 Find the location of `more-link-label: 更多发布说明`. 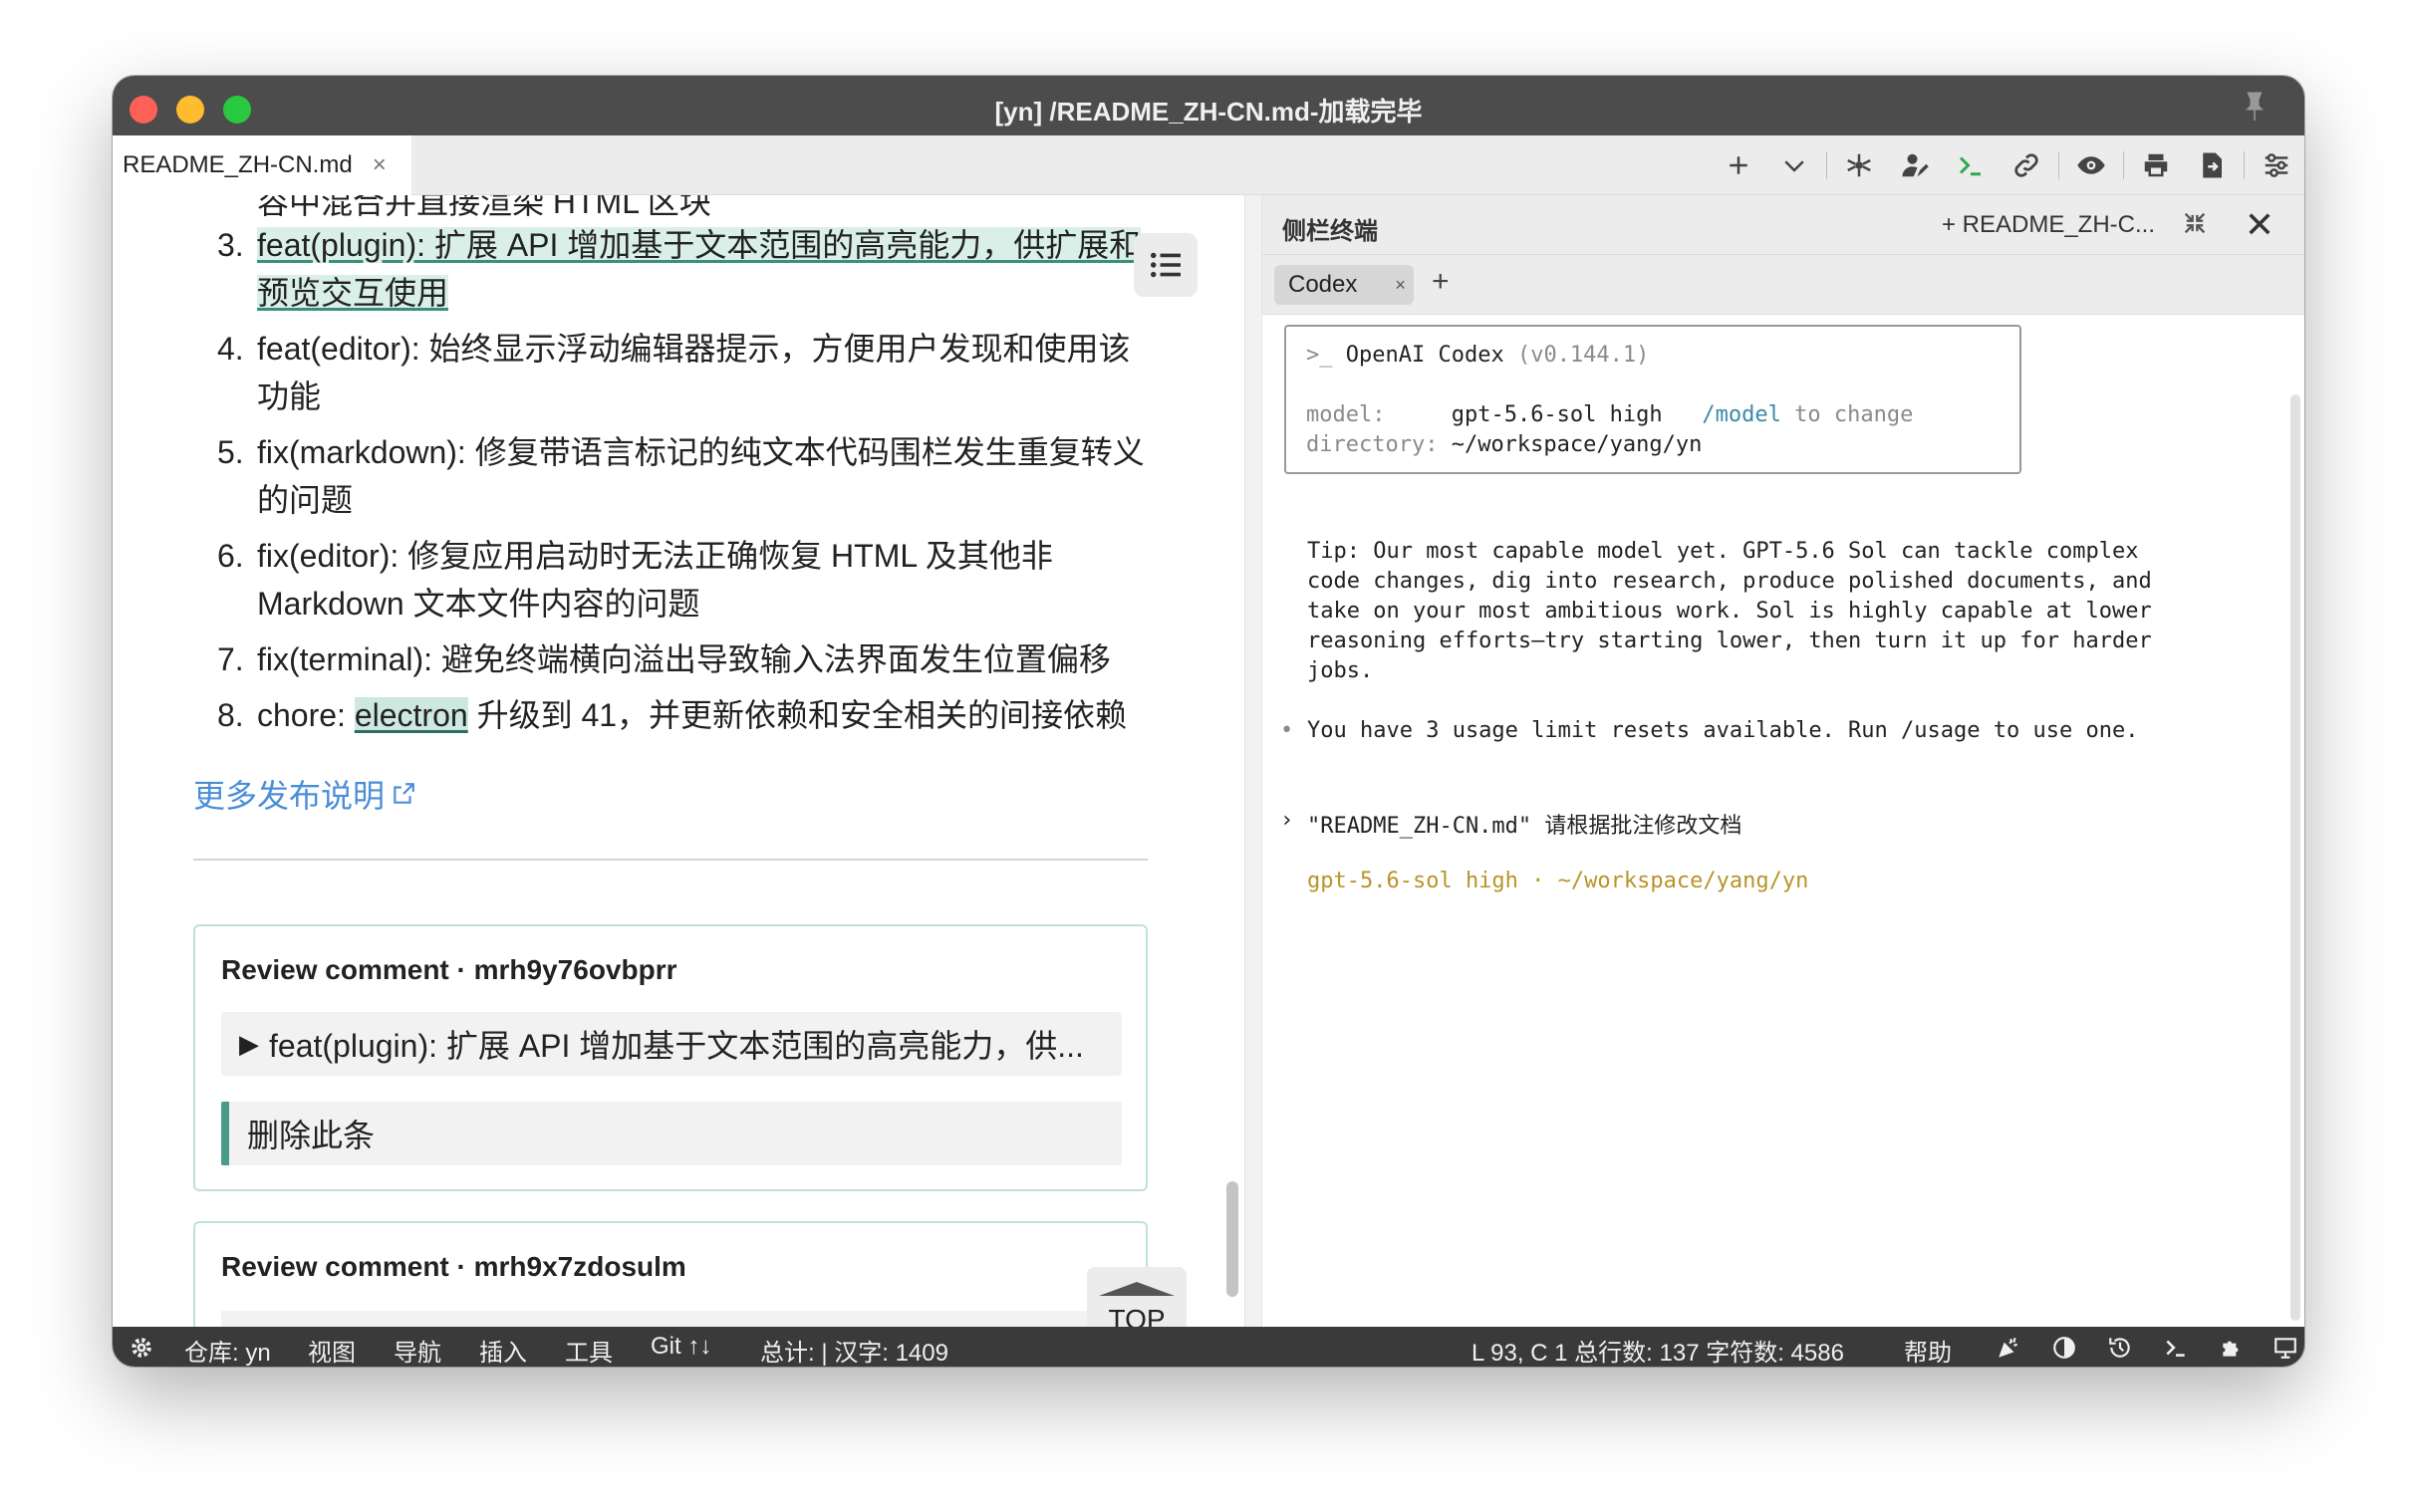

more-link-label: 更多发布说明 is located at coordinates (289, 796).